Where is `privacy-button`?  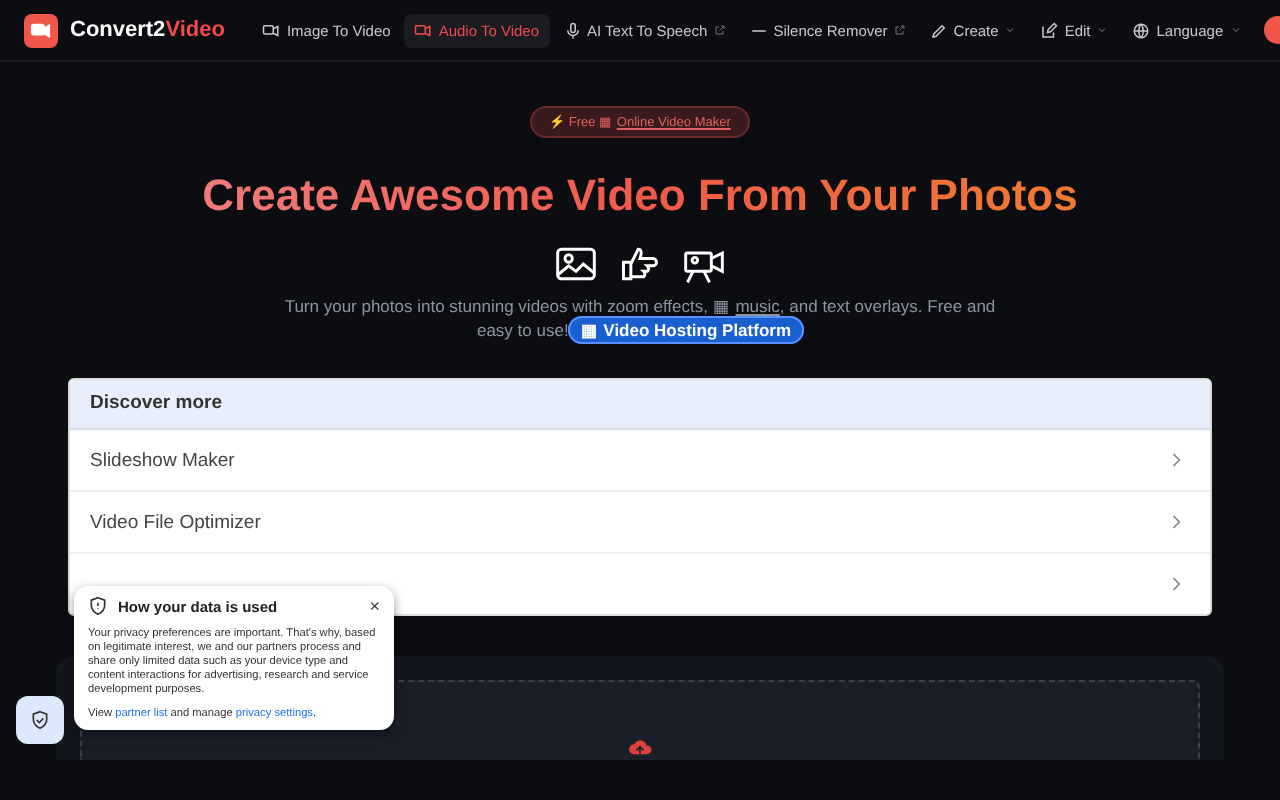
privacy-button is located at coordinates (40, 720).